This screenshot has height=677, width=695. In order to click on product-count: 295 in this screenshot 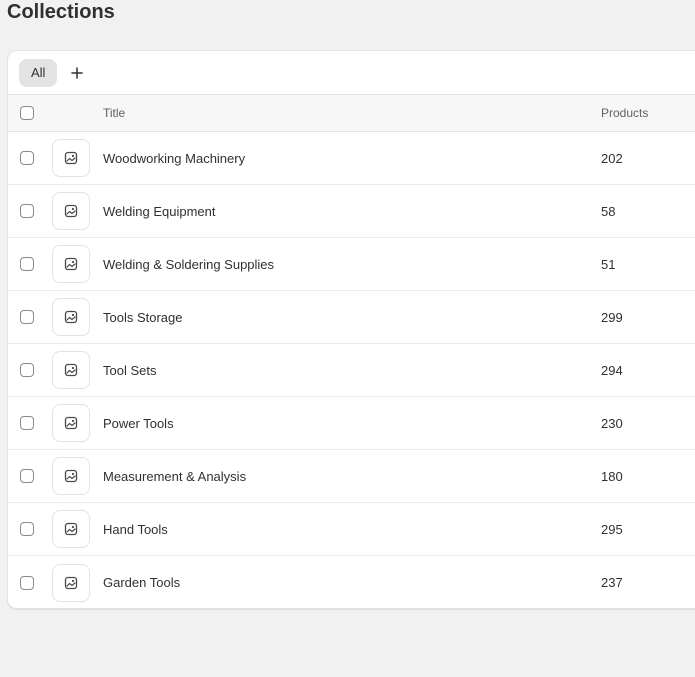, I will do `click(612, 529)`.